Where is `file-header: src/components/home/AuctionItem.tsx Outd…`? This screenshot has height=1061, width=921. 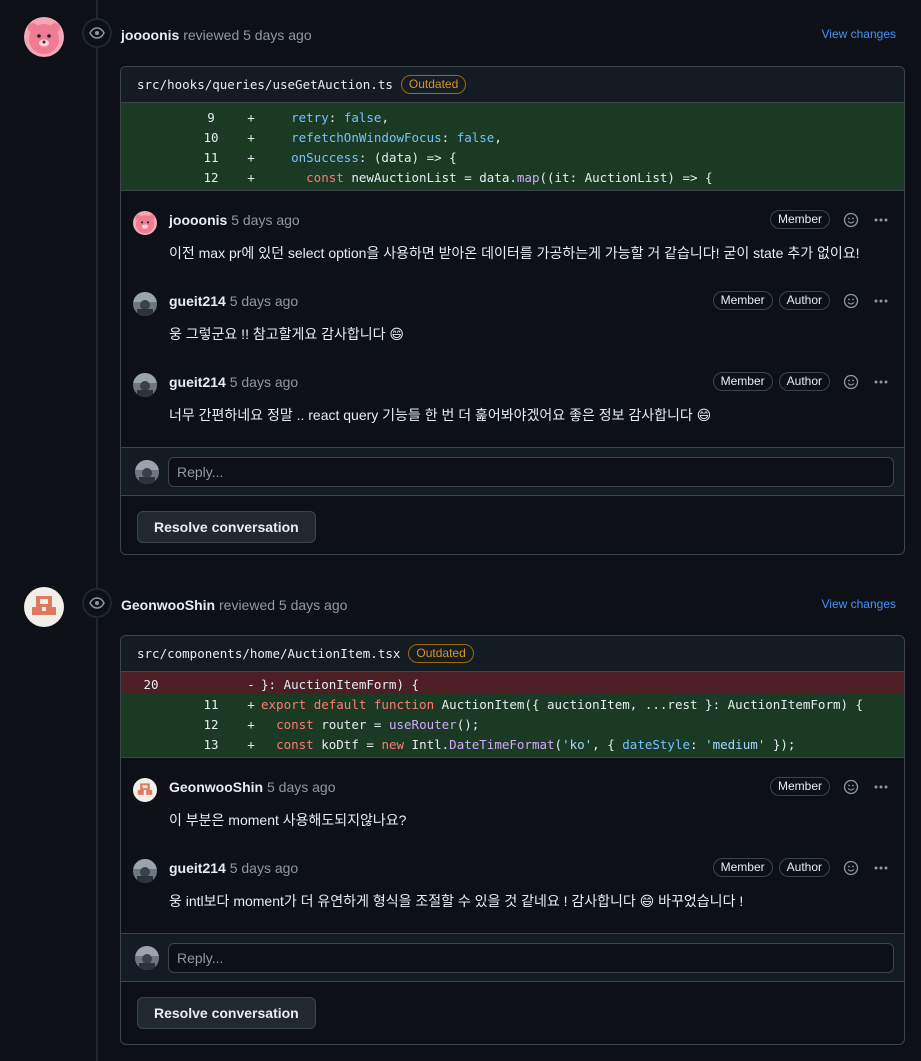
file-header: src/components/home/AuctionItem.tsx Outd… is located at coordinates (512, 654).